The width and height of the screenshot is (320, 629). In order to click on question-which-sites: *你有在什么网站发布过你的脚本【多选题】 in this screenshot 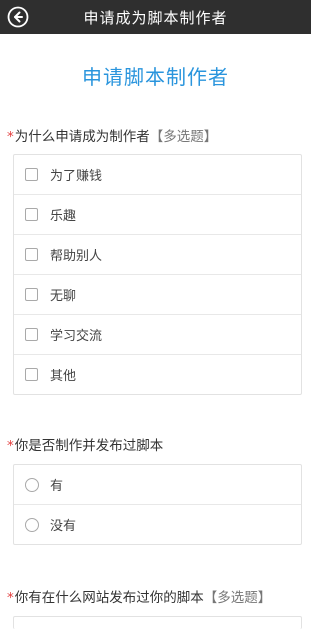, I will do `click(159, 598)`.